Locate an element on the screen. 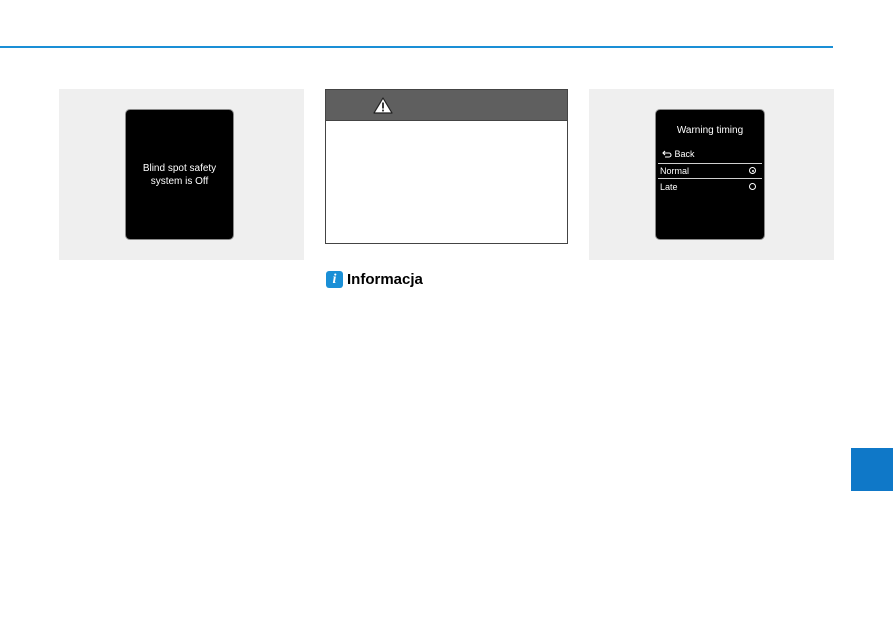 This screenshot has height=629, width=893. cluster-display-menu: Warning timing Back Normal Late is located at coordinates (710, 174).